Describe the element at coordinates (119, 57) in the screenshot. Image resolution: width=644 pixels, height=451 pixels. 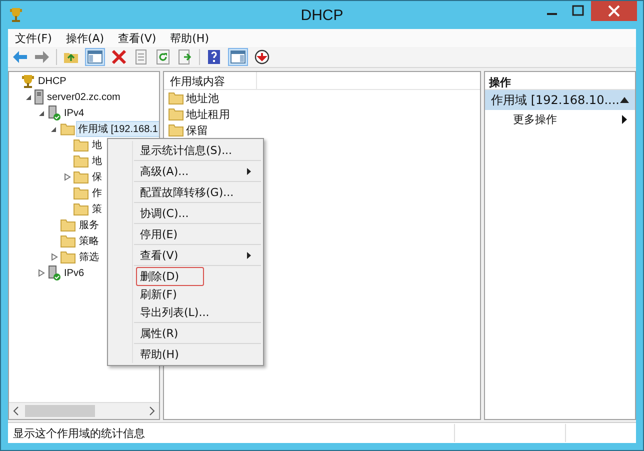
I see `delete-icon` at that location.